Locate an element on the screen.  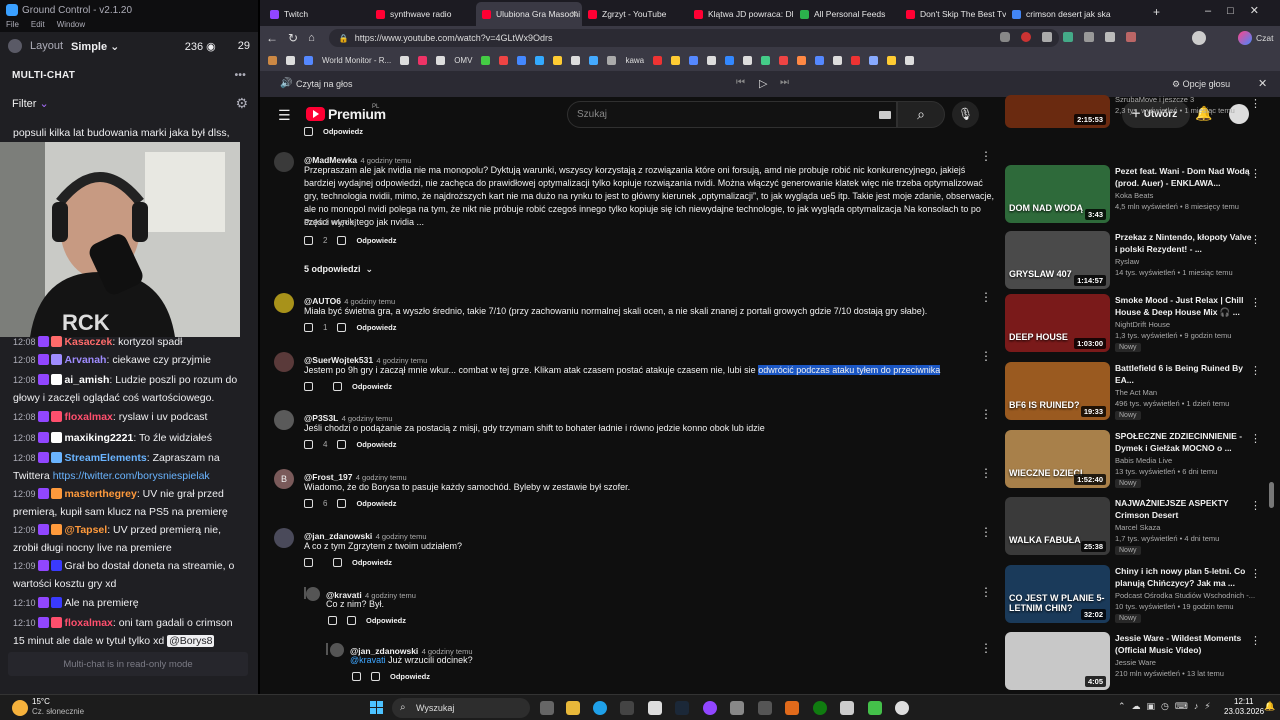
reload-icon: ↻ is located at coordinates (293, 38).